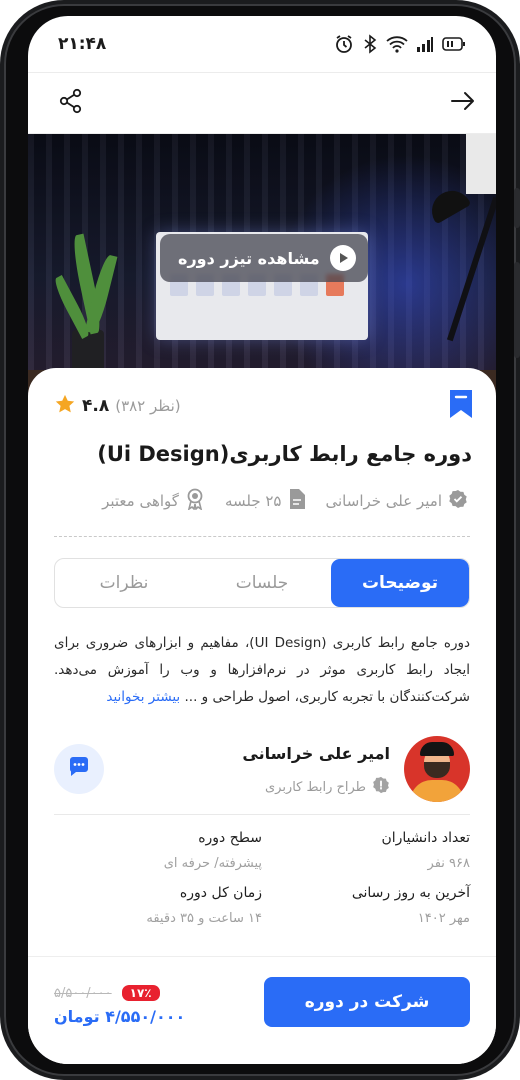 The height and width of the screenshot is (1080, 520). What do you see at coordinates (120, 1016) in the screenshot?
I see `final-price: ۴/۵۵۰/۰۰۰ تومان` at bounding box center [120, 1016].